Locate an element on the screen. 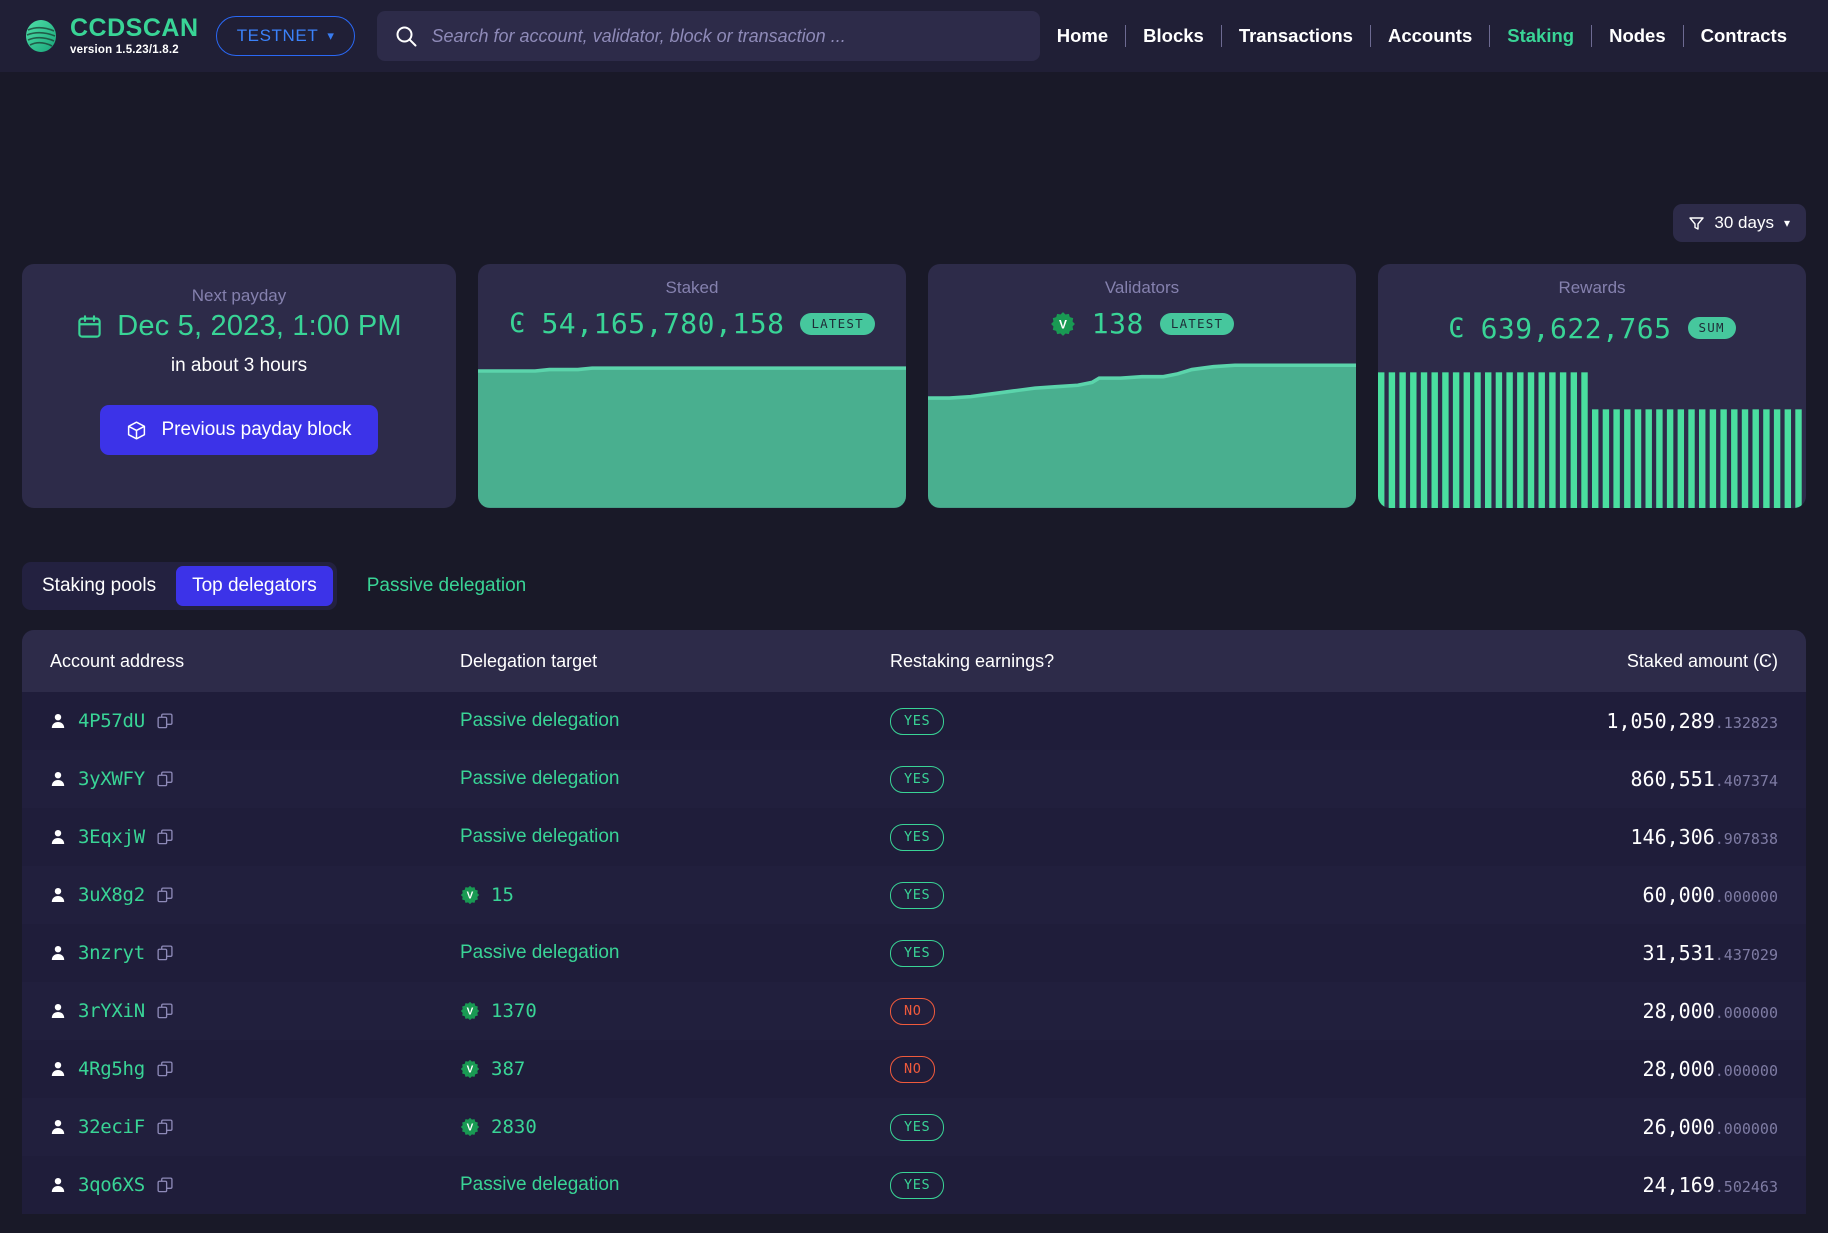 This screenshot has height=1233, width=1828. staked-value: 54,165,780,158 is located at coordinates (663, 324).